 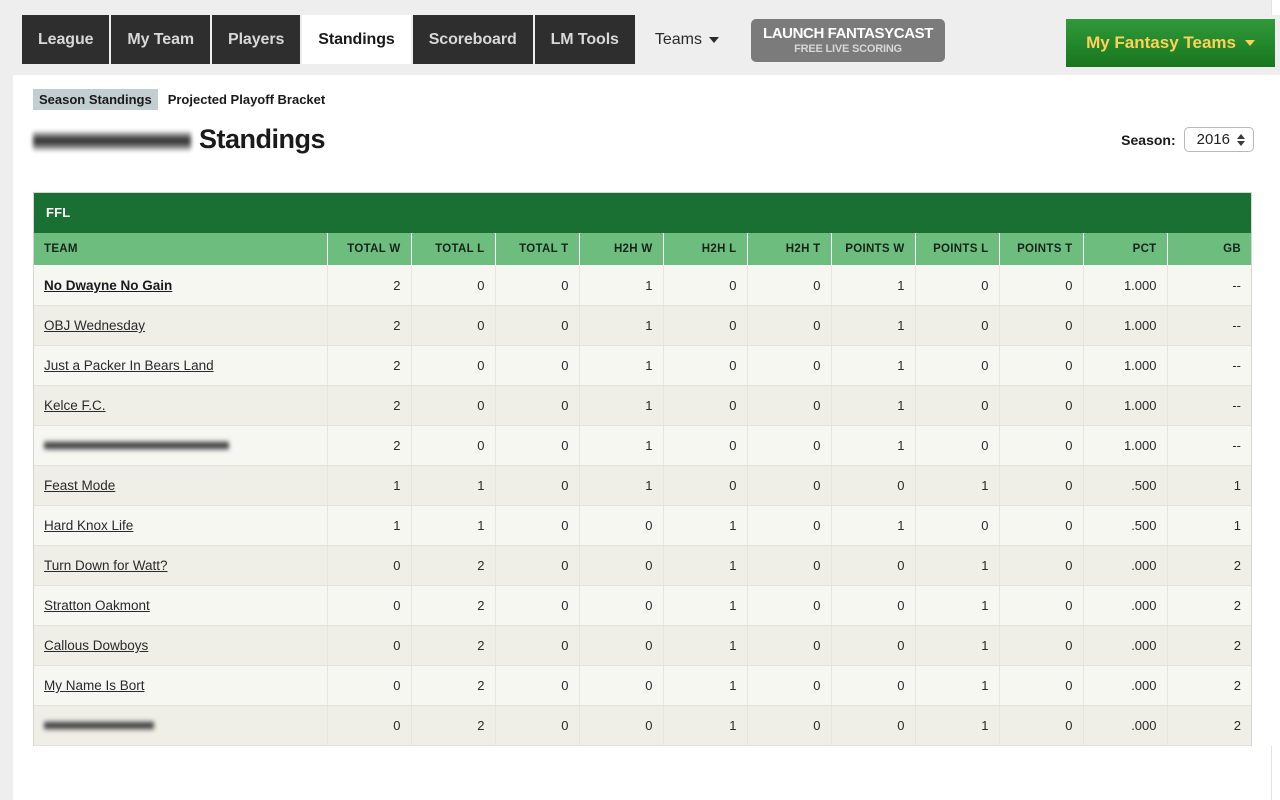 What do you see at coordinates (642, 325) in the screenshot?
I see `table-row: OBJ Wednesday 2 0 0 1 0 0 1 0 0 1.000 --` at bounding box center [642, 325].